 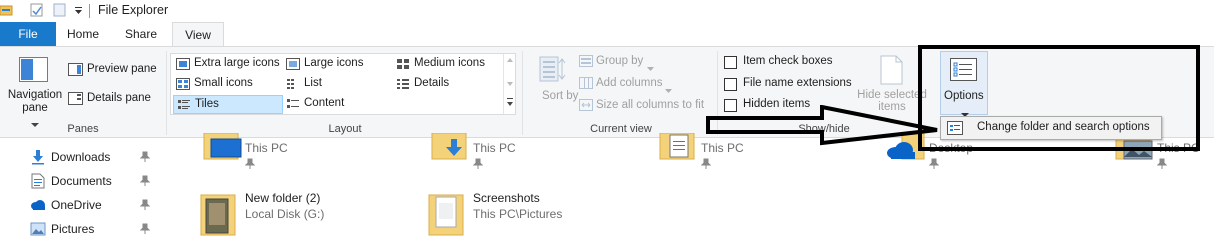 What do you see at coordinates (337, 104) in the screenshot?
I see `layout-content: Content` at bounding box center [337, 104].